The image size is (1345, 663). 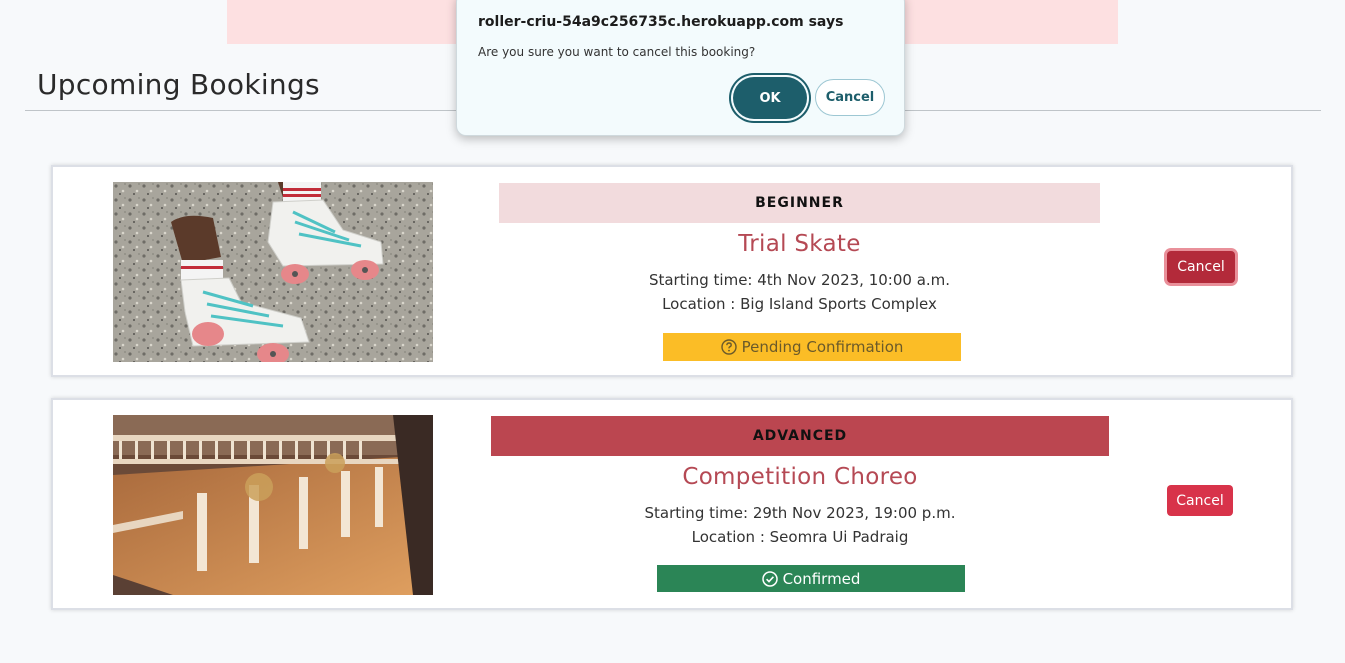 What do you see at coordinates (799, 244) in the screenshot?
I see `class-title: Trial Skate` at bounding box center [799, 244].